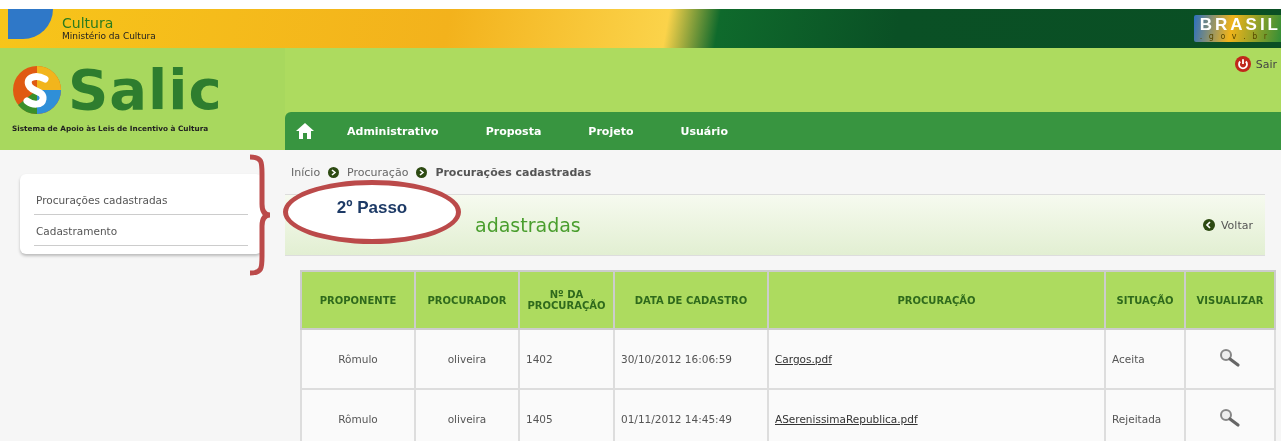  What do you see at coordinates (306, 172) in the screenshot?
I see `breadcrumb-item: Início` at bounding box center [306, 172].